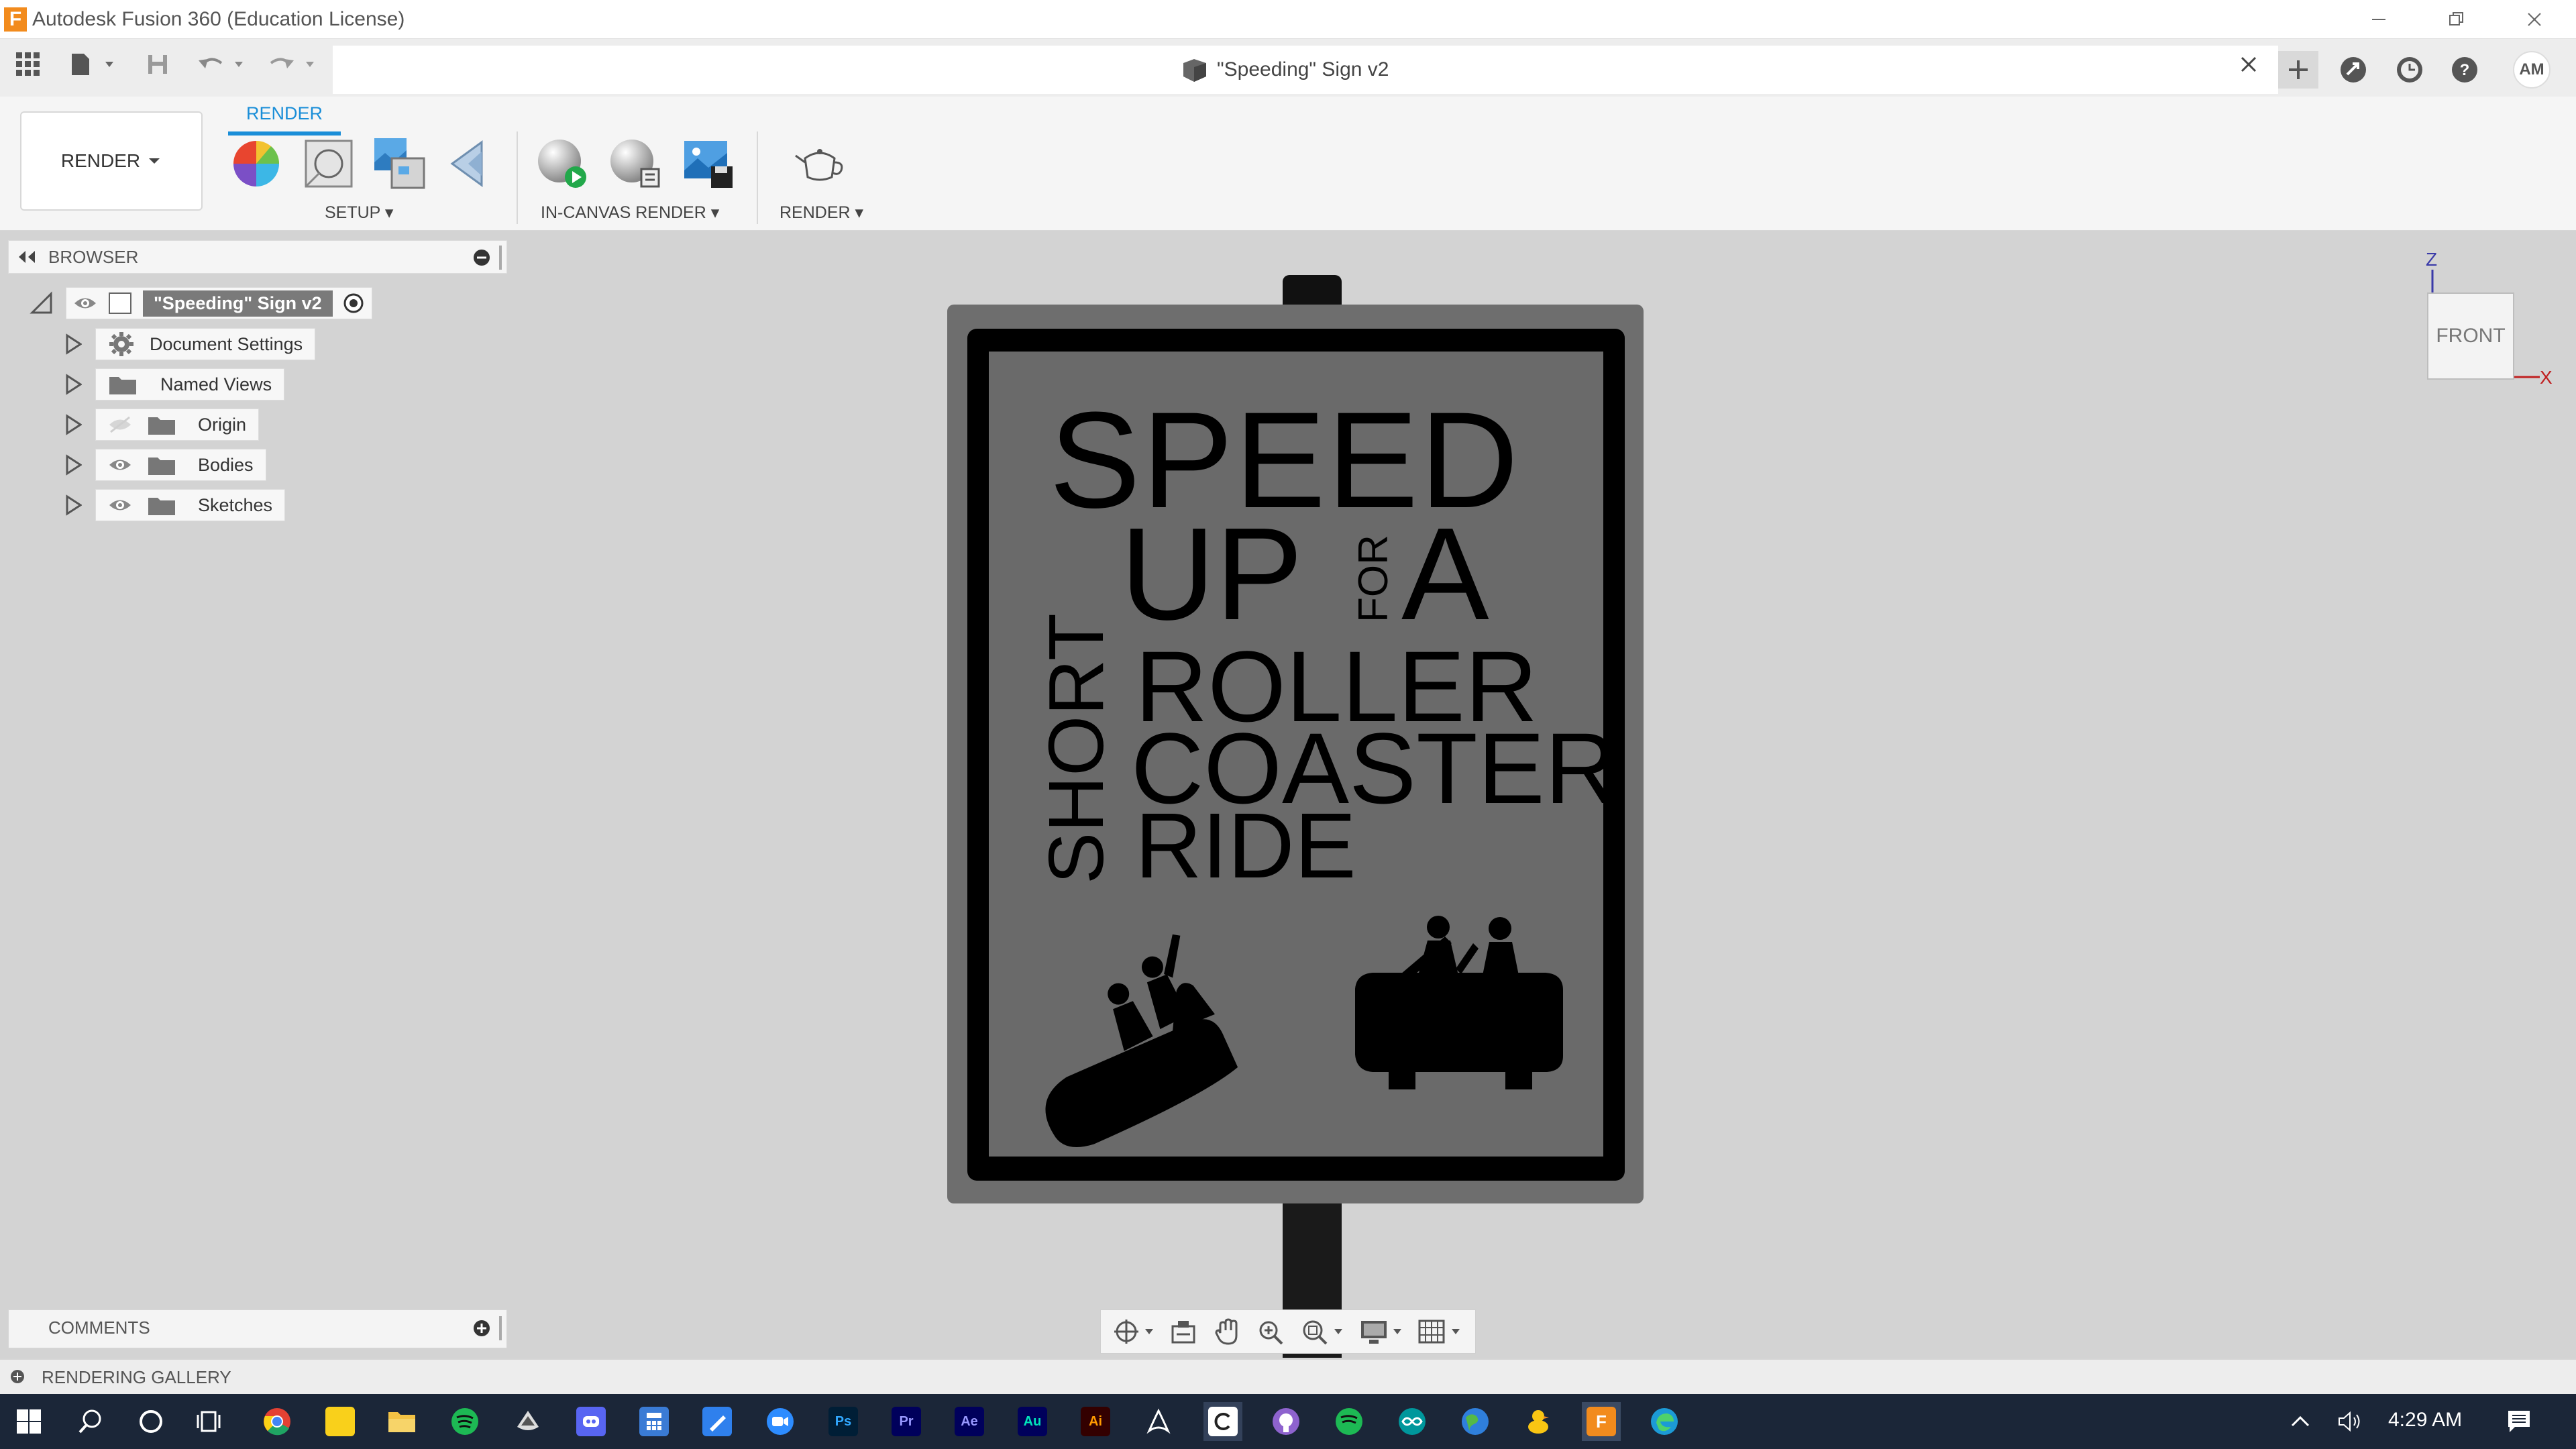 This screenshot has height=1449, width=2576. Describe the element at coordinates (2470, 336) in the screenshot. I see `view-cube: FRONT` at that location.